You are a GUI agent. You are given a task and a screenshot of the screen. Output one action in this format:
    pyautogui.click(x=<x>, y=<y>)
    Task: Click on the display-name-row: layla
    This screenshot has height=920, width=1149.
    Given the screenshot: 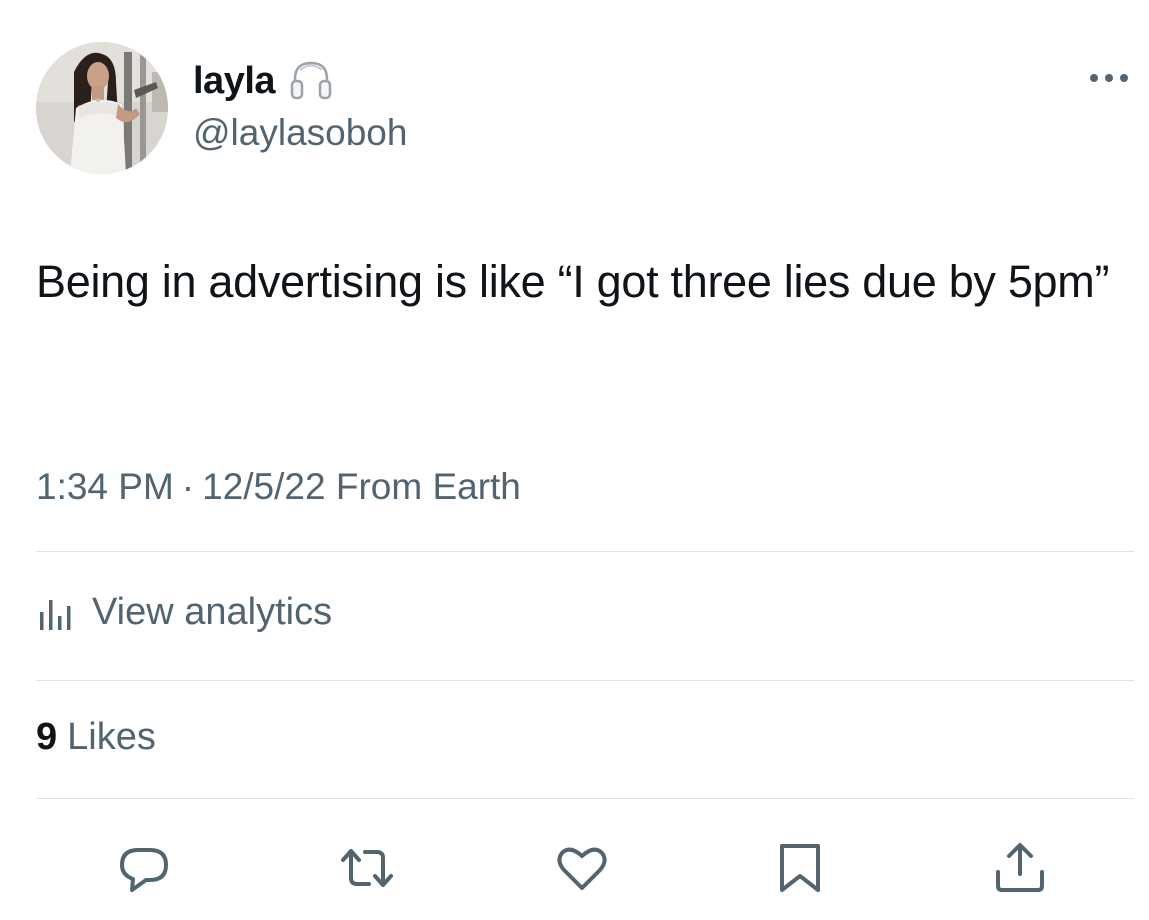 What is the action you would take?
    pyautogui.click(x=264, y=81)
    